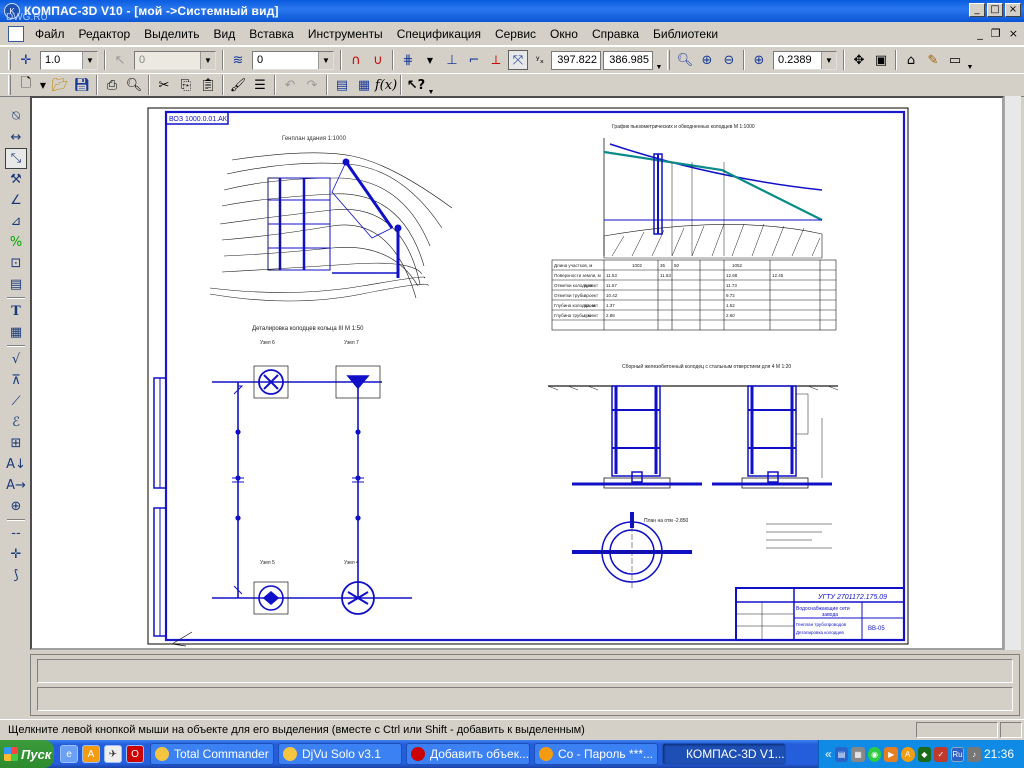 This screenshot has width=1024, height=768. What do you see at coordinates (685, 60) in the screenshot?
I see `zoom-icon: 🔍︎` at bounding box center [685, 60].